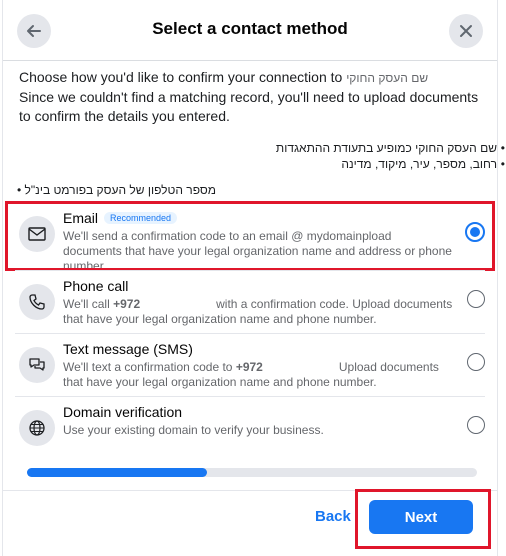 Image resolution: width=506 pixels, height=556 pixels. I want to click on requirement-item: • מספר הטלפון של העסק בפורמט בינ"ל, so click(117, 190).